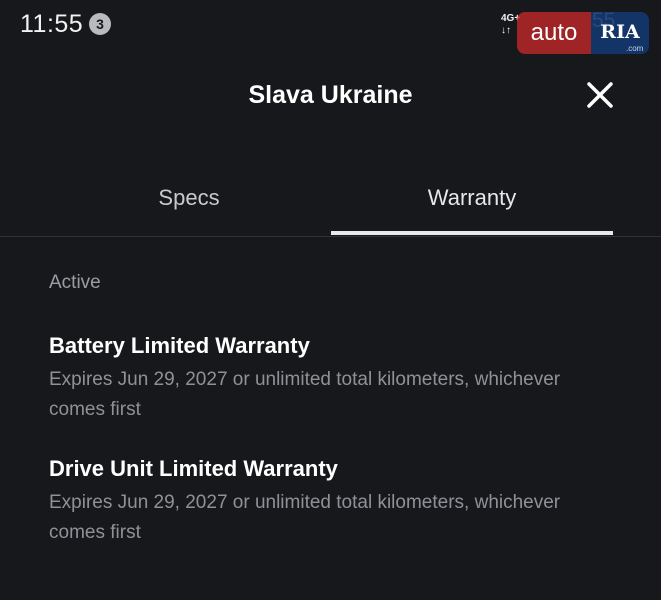  I want to click on warranty-title: Battery Limited Warranty, so click(179, 345).